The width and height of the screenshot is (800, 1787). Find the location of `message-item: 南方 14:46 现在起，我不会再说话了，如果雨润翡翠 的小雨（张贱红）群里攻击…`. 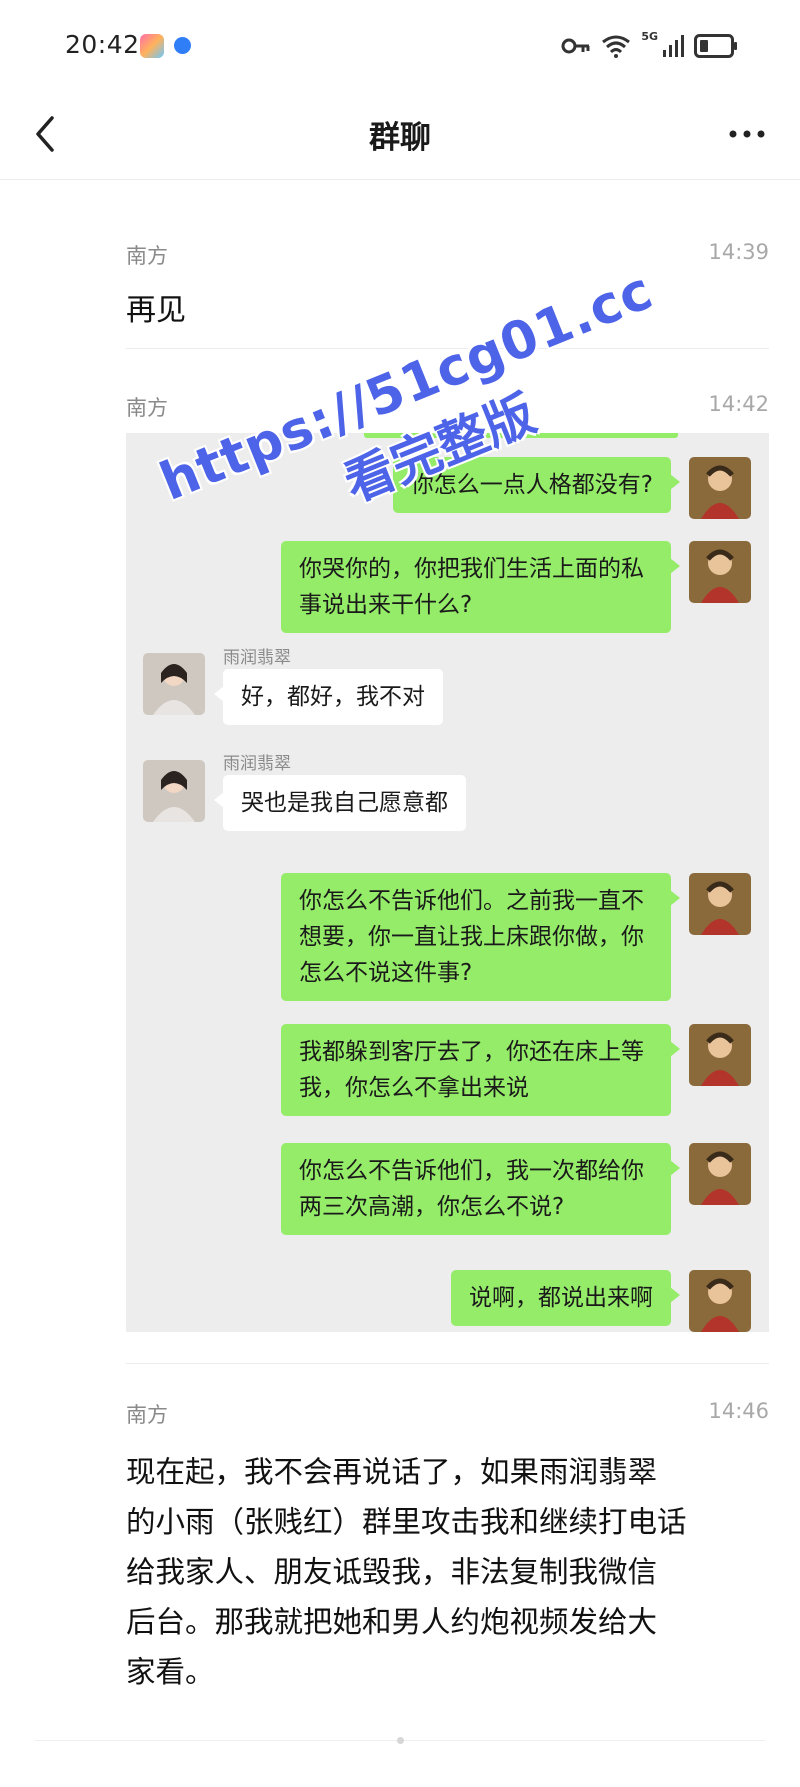

message-item: 南方 14:46 现在起，我不会再说话了，如果雨润翡翠 的小雨（张贱红）群里攻击… is located at coordinates (447, 1554).